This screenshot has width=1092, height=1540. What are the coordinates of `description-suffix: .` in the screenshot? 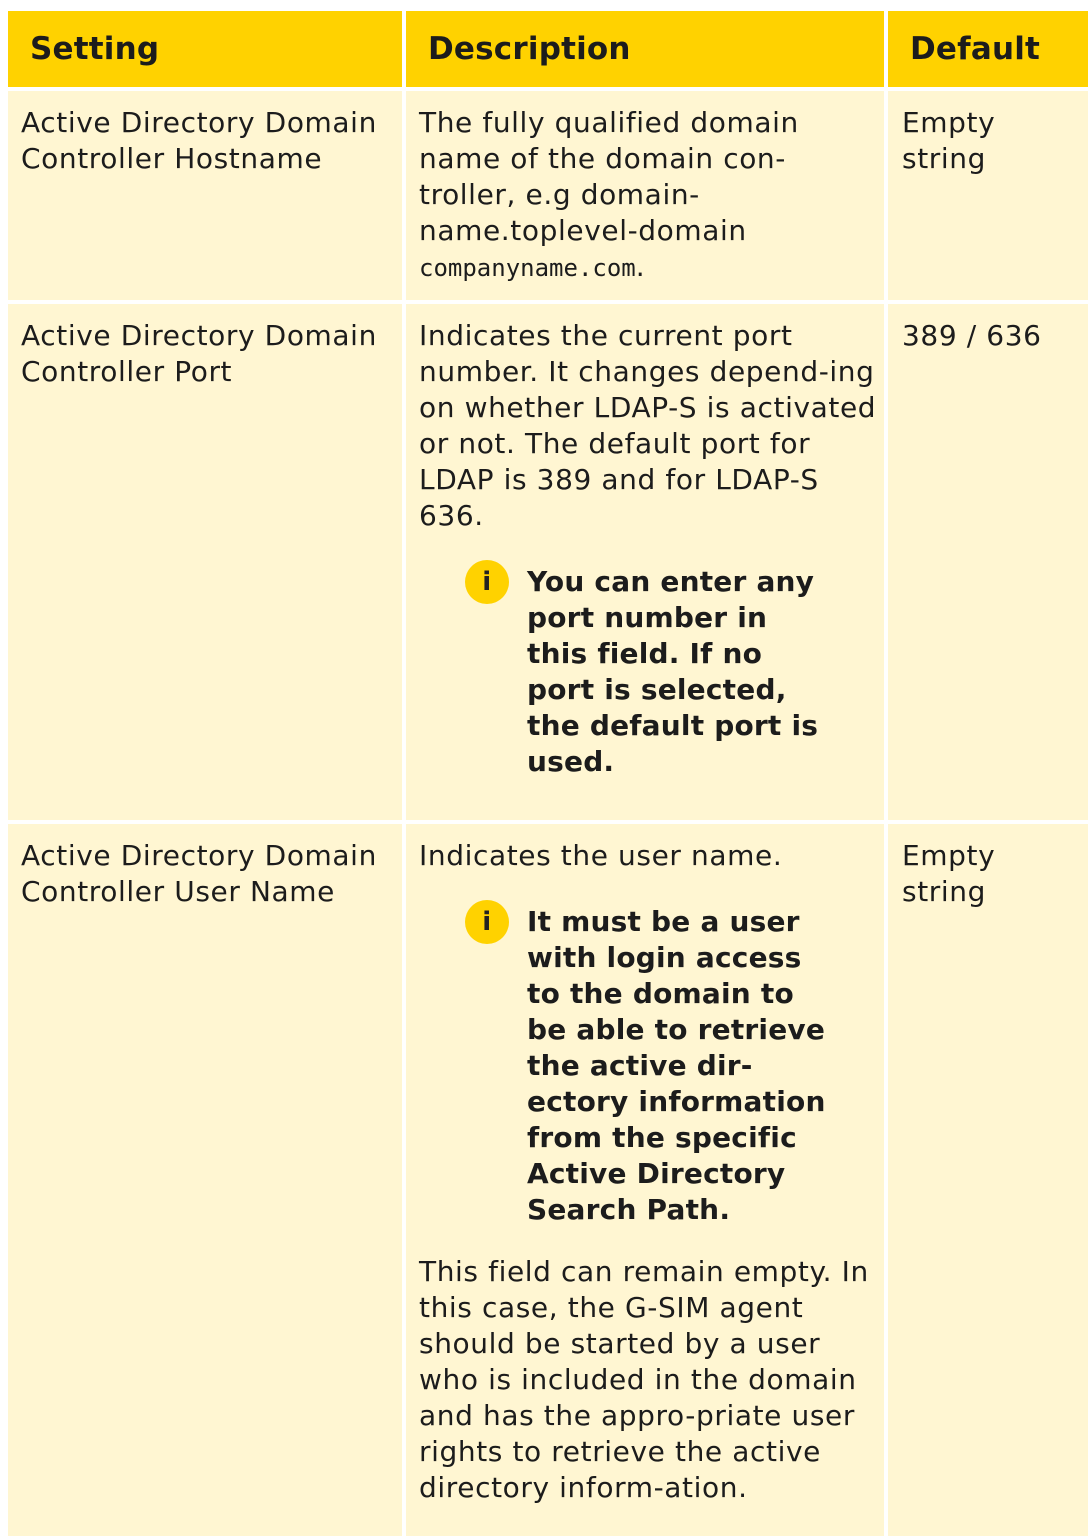 It's located at (640, 266).